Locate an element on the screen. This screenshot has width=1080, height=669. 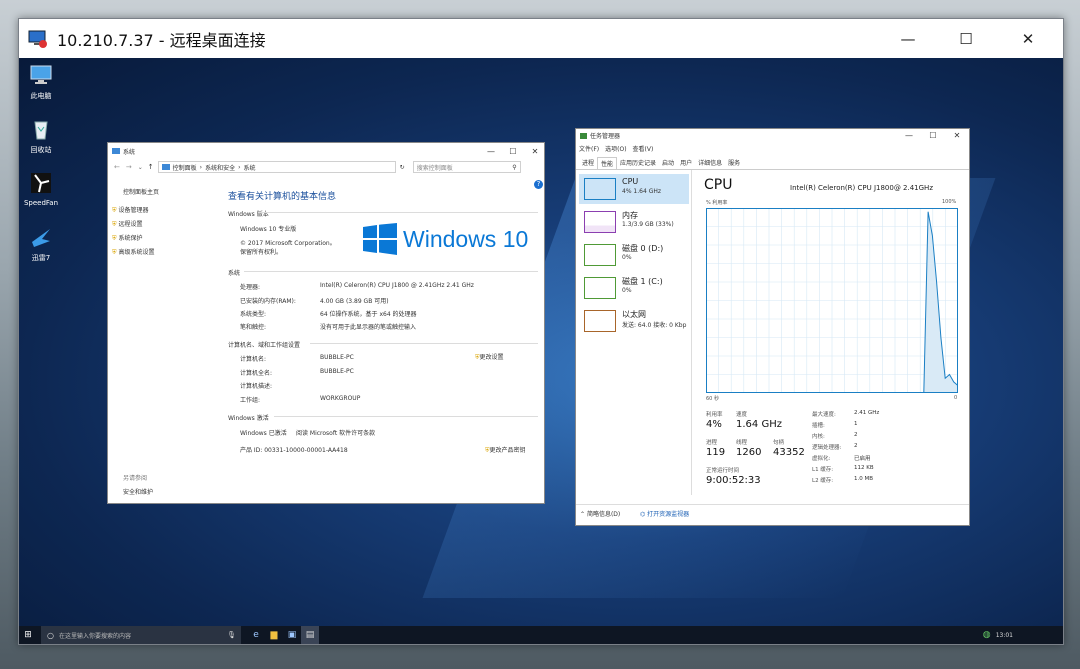
minimize-button: — is located at coordinates (908, 38).